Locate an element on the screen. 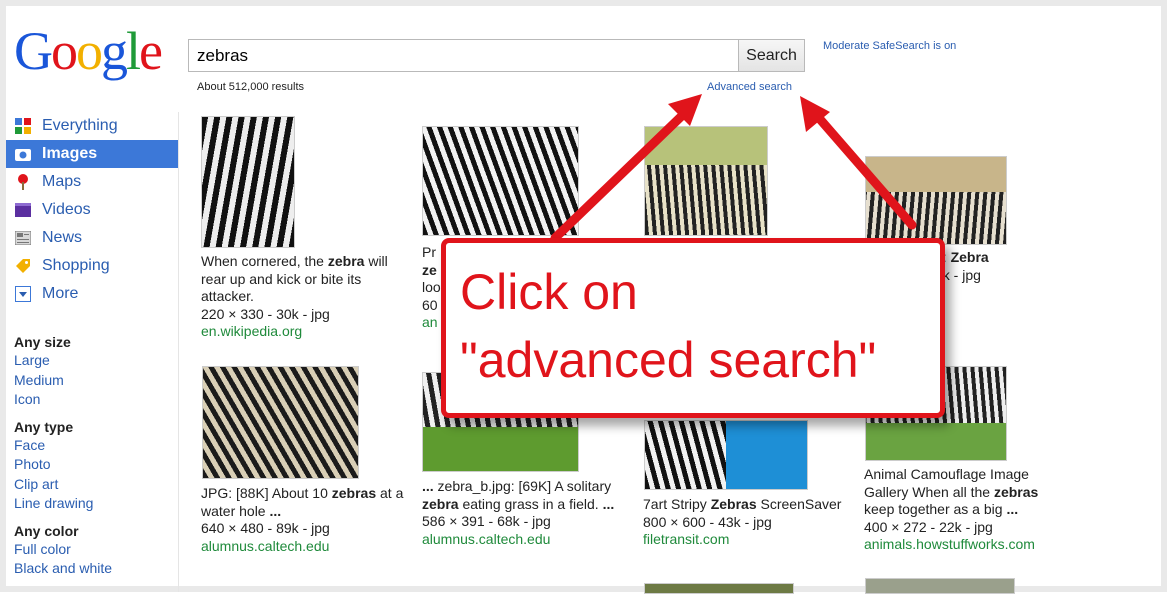  arrow-left is located at coordinates (626, 168).